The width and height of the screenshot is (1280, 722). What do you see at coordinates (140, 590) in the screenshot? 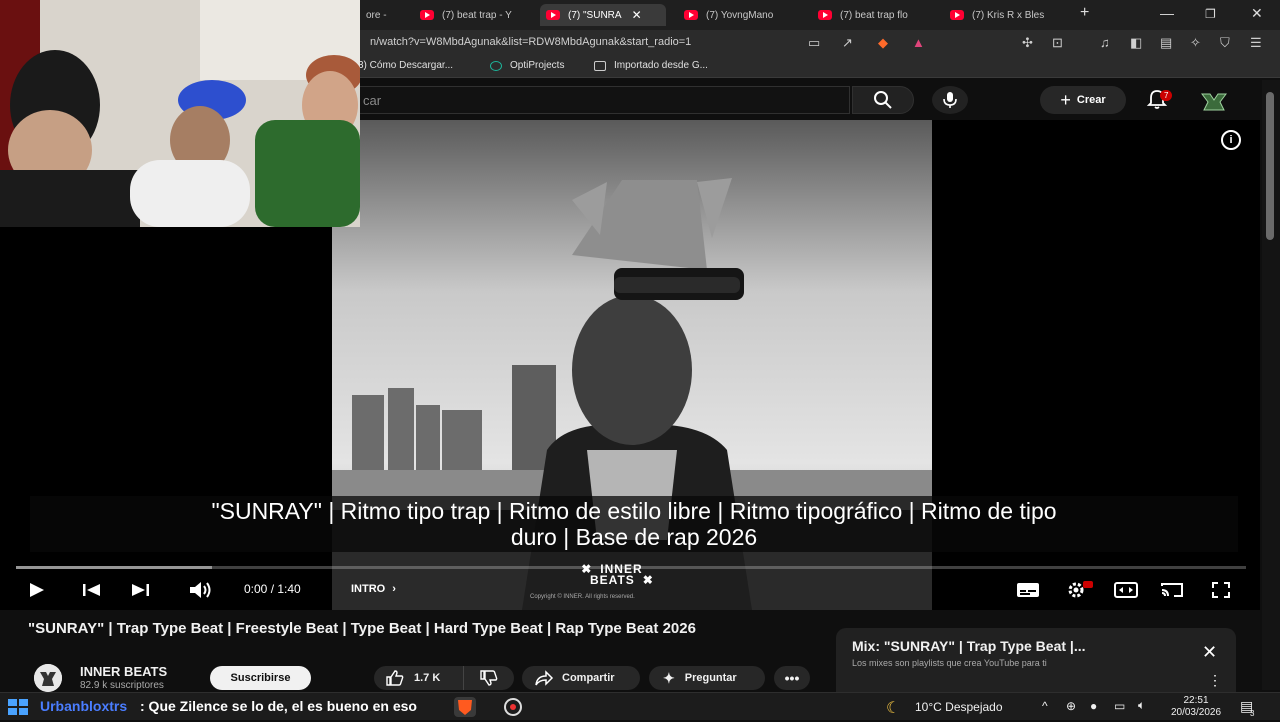
I see `next-button` at bounding box center [140, 590].